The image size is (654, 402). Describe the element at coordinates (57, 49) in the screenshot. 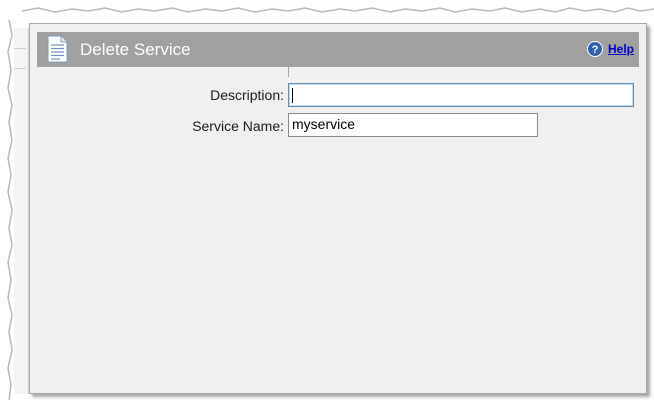

I see `document-icon` at that location.